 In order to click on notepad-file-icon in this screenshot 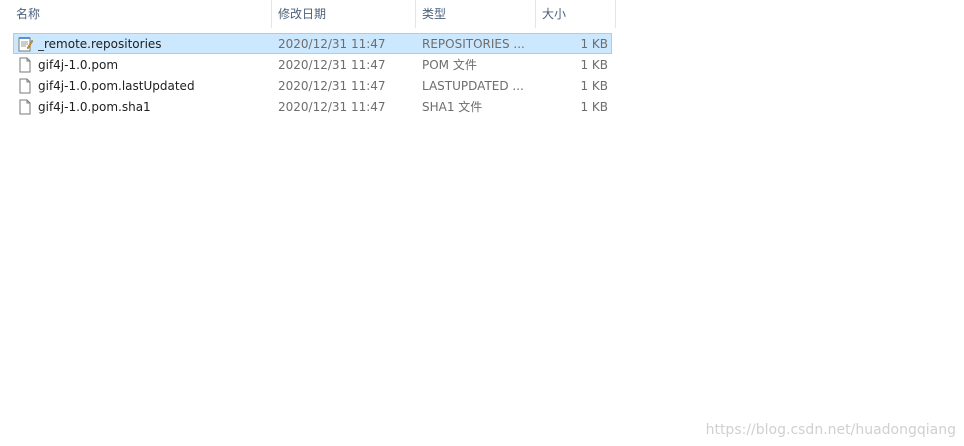, I will do `click(25, 44)`.